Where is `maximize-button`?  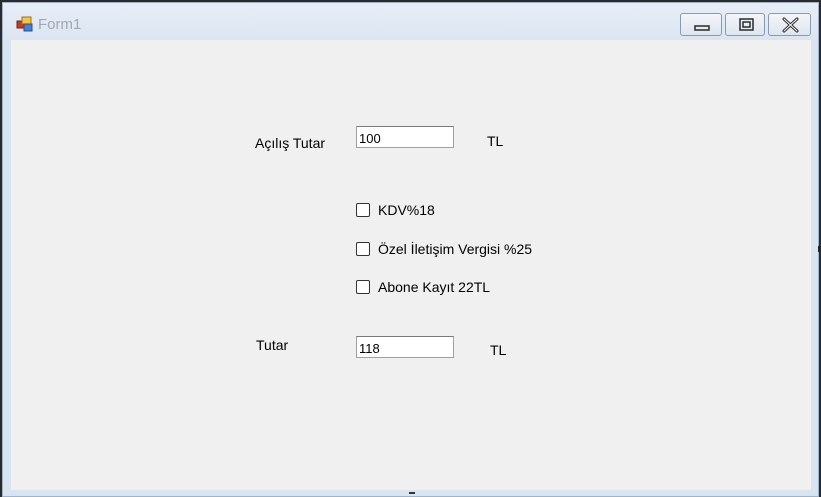 maximize-button is located at coordinates (745, 24).